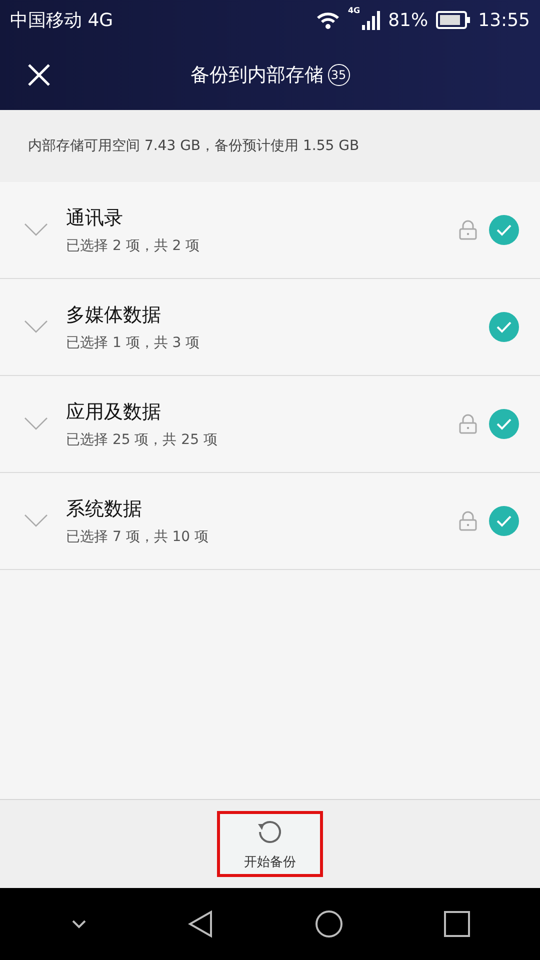 Image resolution: width=540 pixels, height=960 pixels. Describe the element at coordinates (408, 20) in the screenshot. I see `battery-percent: 81%` at that location.